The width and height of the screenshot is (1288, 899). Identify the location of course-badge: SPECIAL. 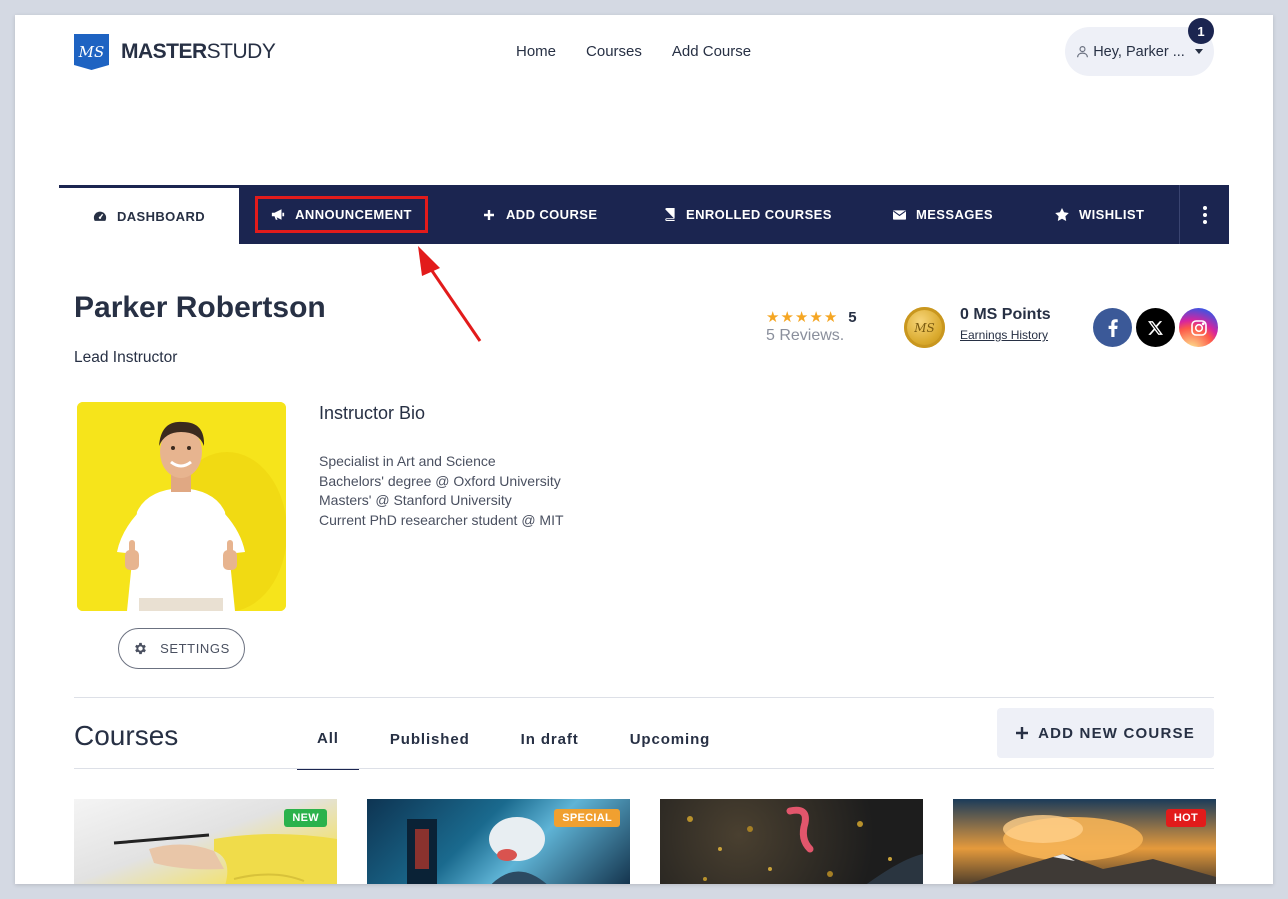
(587, 818).